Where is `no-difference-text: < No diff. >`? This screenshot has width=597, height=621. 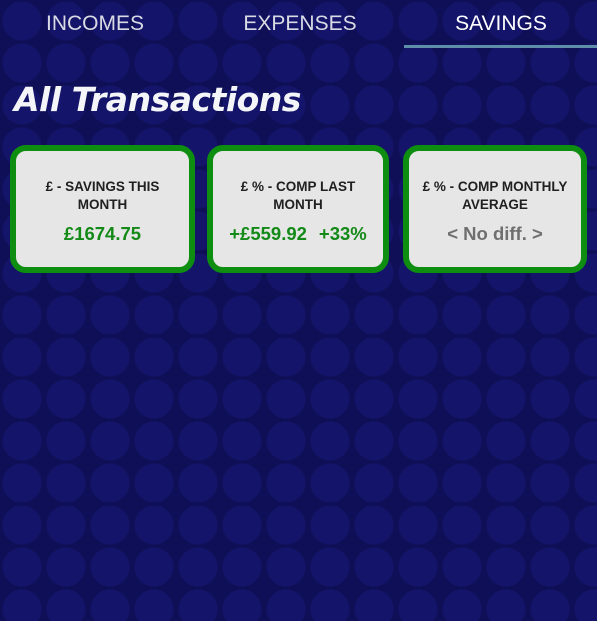 no-difference-text: < No diff. > is located at coordinates (495, 233).